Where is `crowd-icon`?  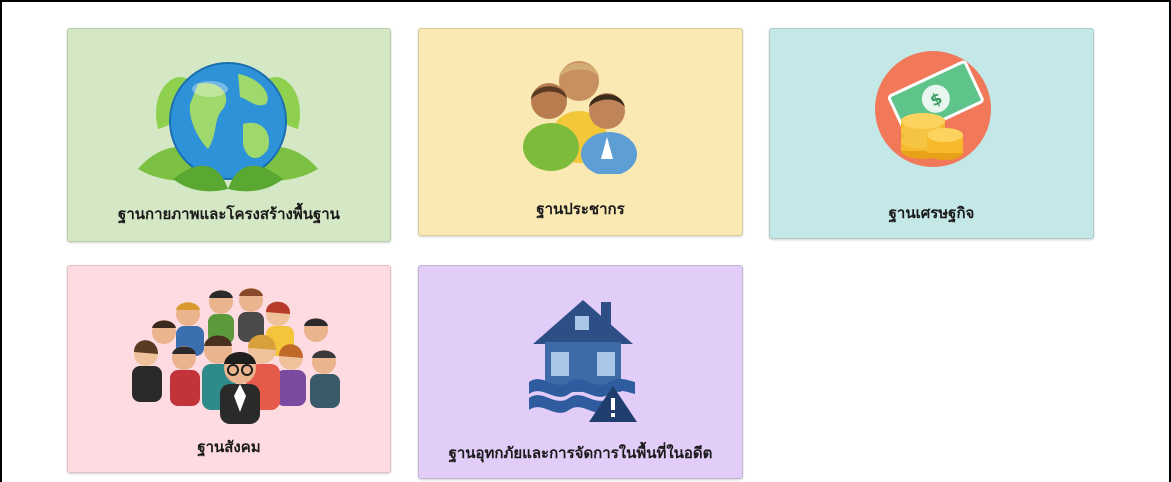
crowd-icon is located at coordinates (236, 356).